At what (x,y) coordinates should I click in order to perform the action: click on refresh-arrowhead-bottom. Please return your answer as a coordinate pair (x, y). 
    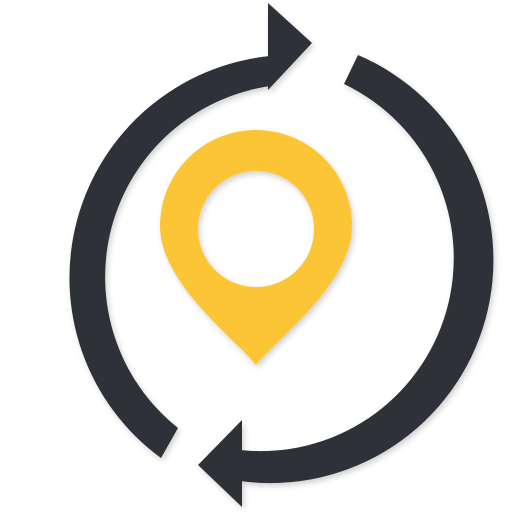
    Looking at the image, I should click on (220, 463).